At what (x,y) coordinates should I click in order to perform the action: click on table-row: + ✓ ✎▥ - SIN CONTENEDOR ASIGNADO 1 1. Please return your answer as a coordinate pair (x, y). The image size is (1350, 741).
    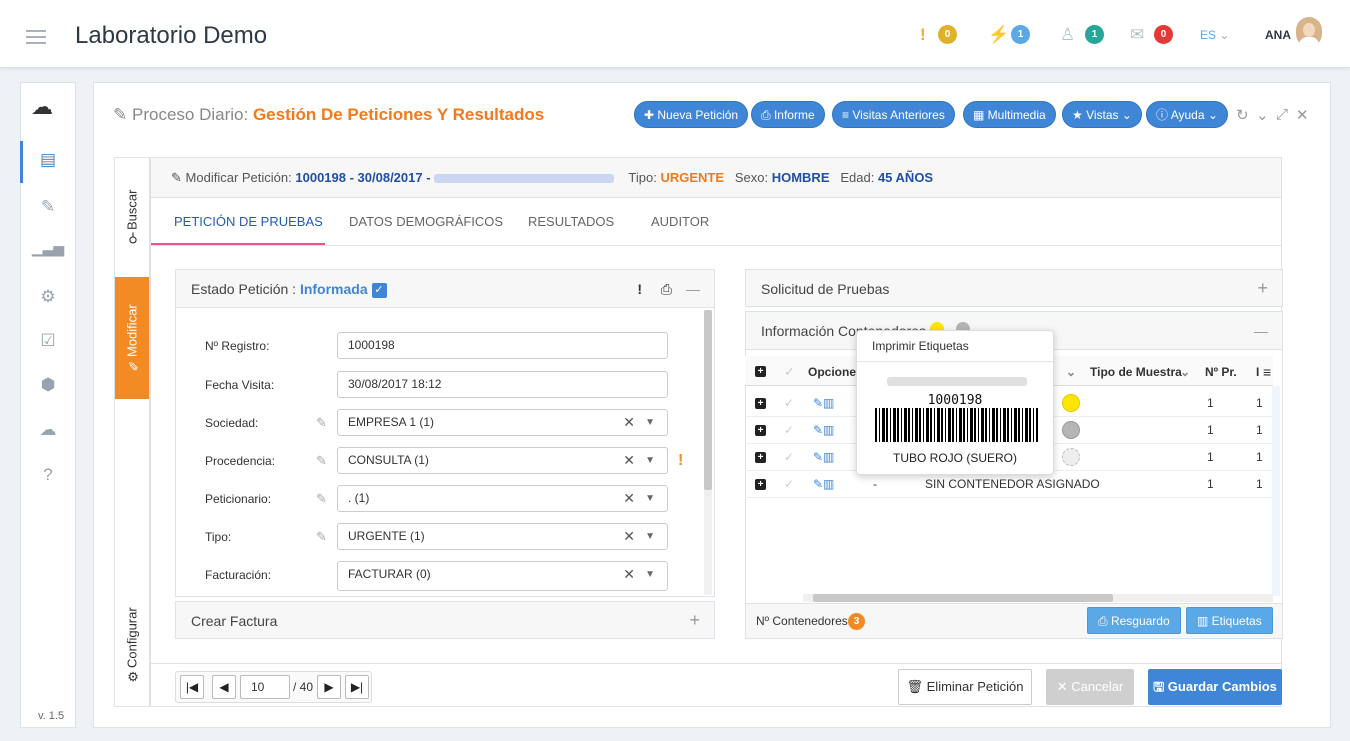
    Looking at the image, I should click on (1009, 484).